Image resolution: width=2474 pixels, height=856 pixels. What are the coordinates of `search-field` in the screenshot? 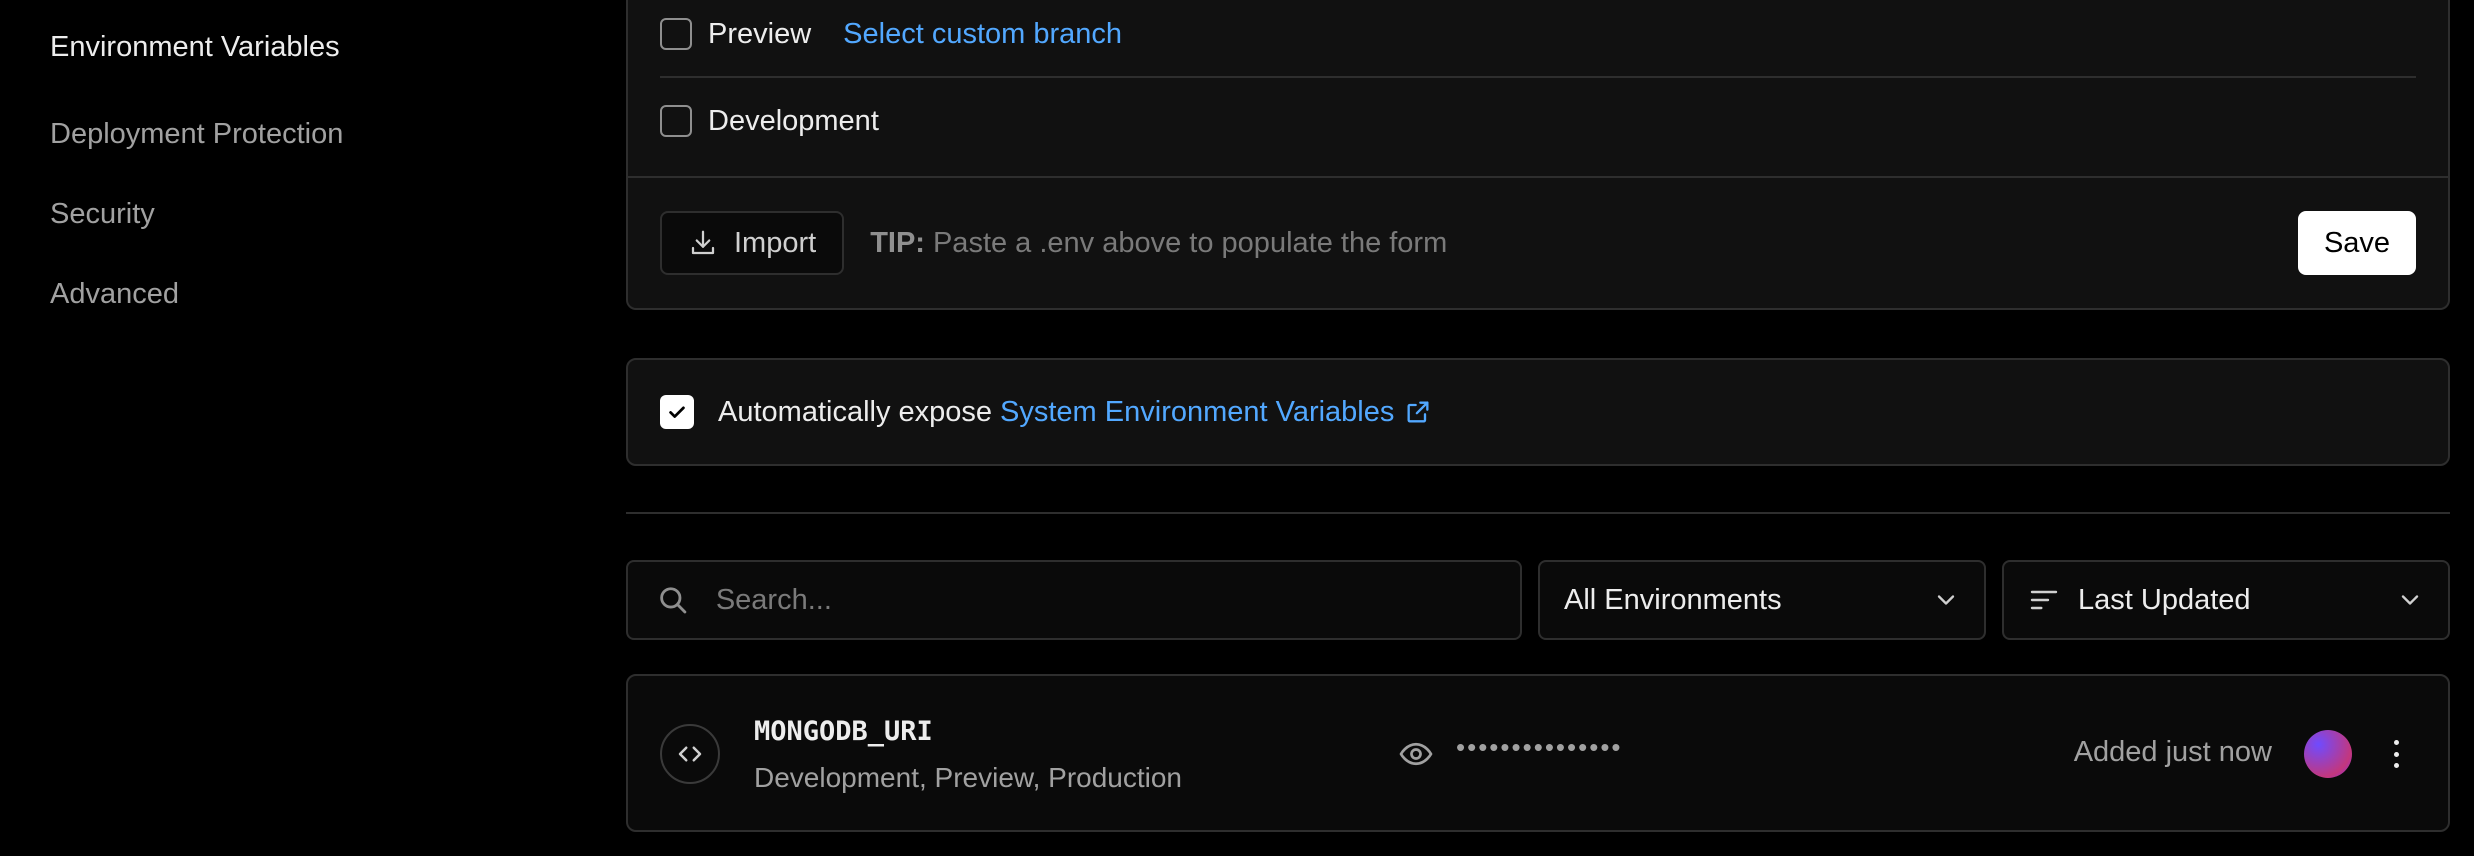 It's located at (1074, 600).